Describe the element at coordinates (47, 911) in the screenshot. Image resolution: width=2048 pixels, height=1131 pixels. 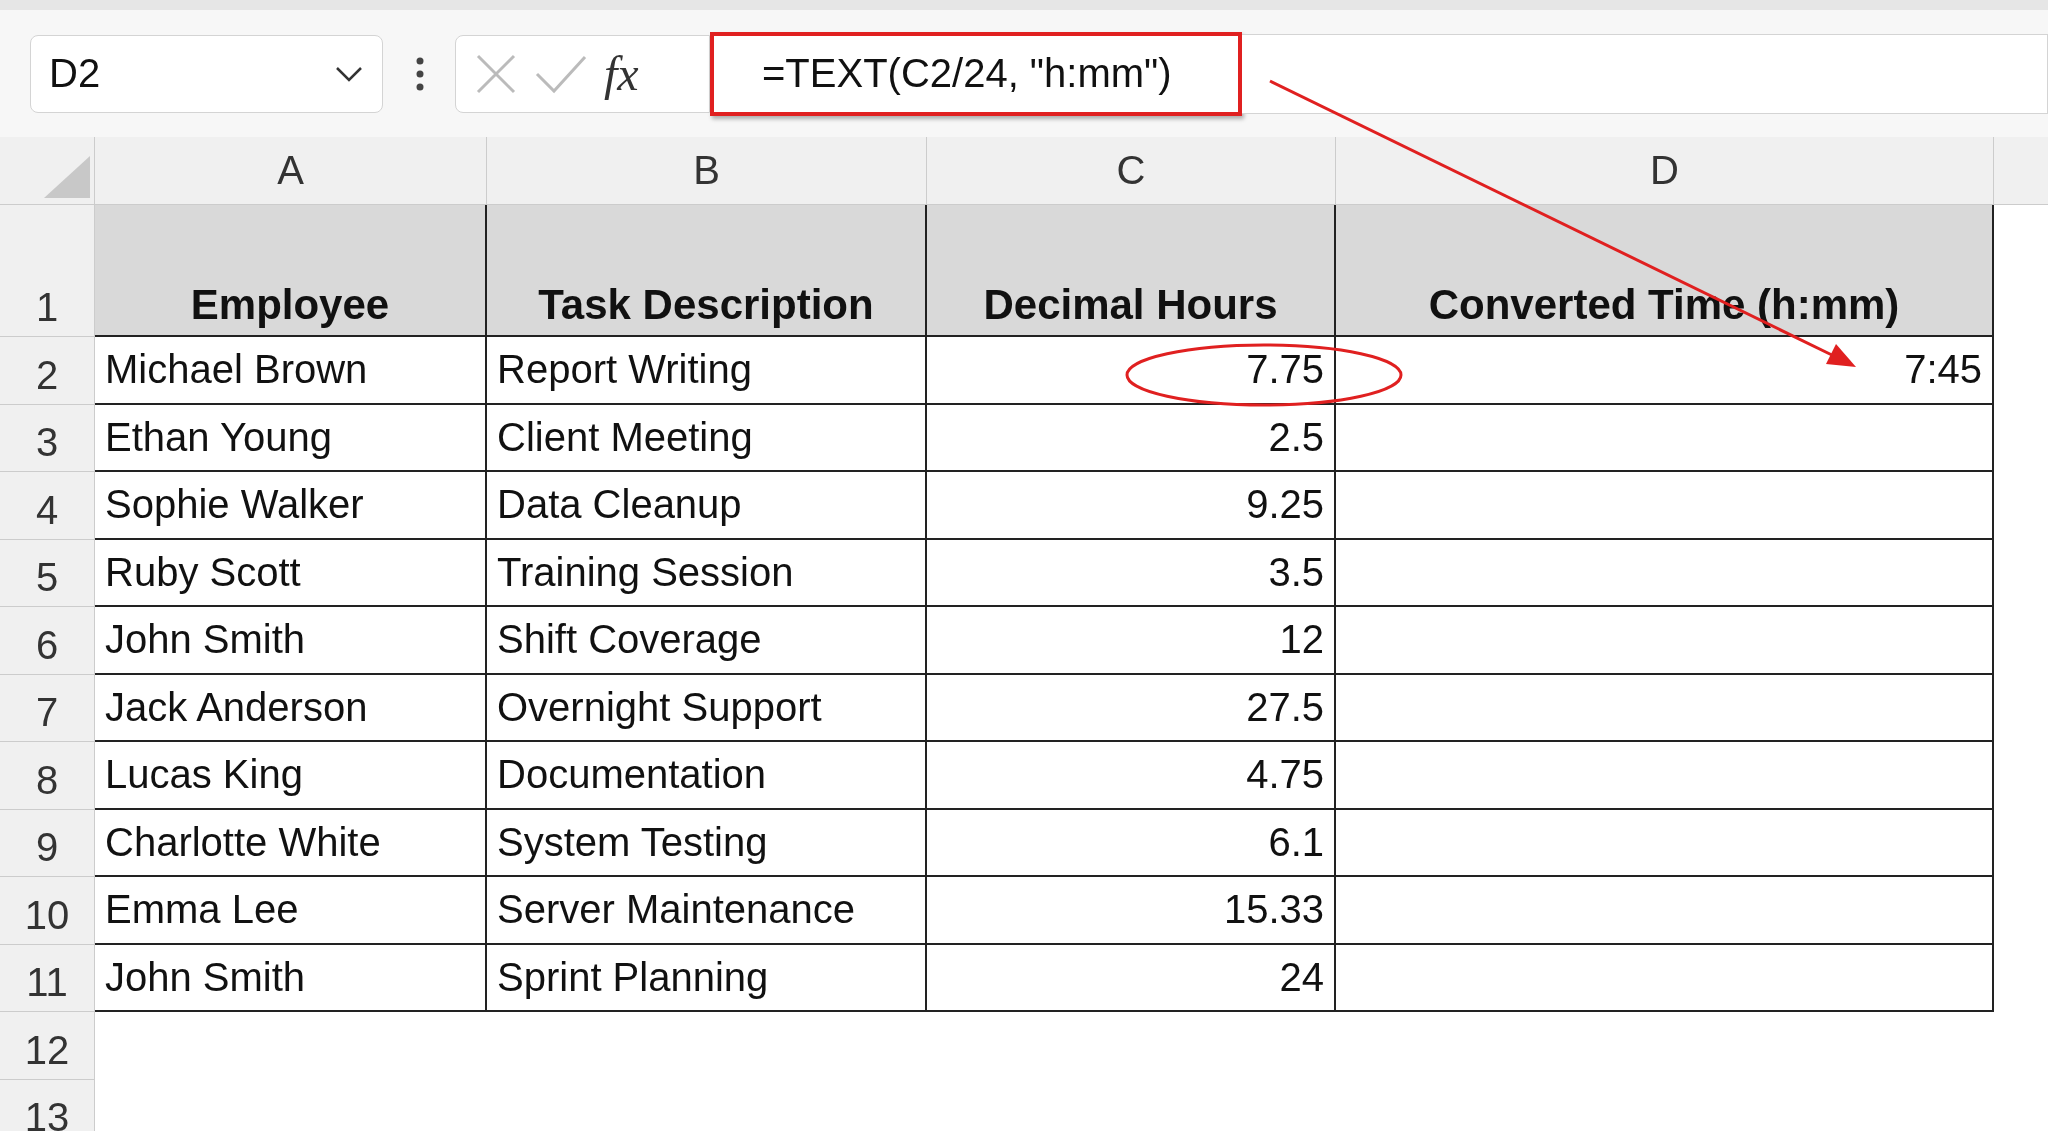
I see `row-number: 10` at that location.